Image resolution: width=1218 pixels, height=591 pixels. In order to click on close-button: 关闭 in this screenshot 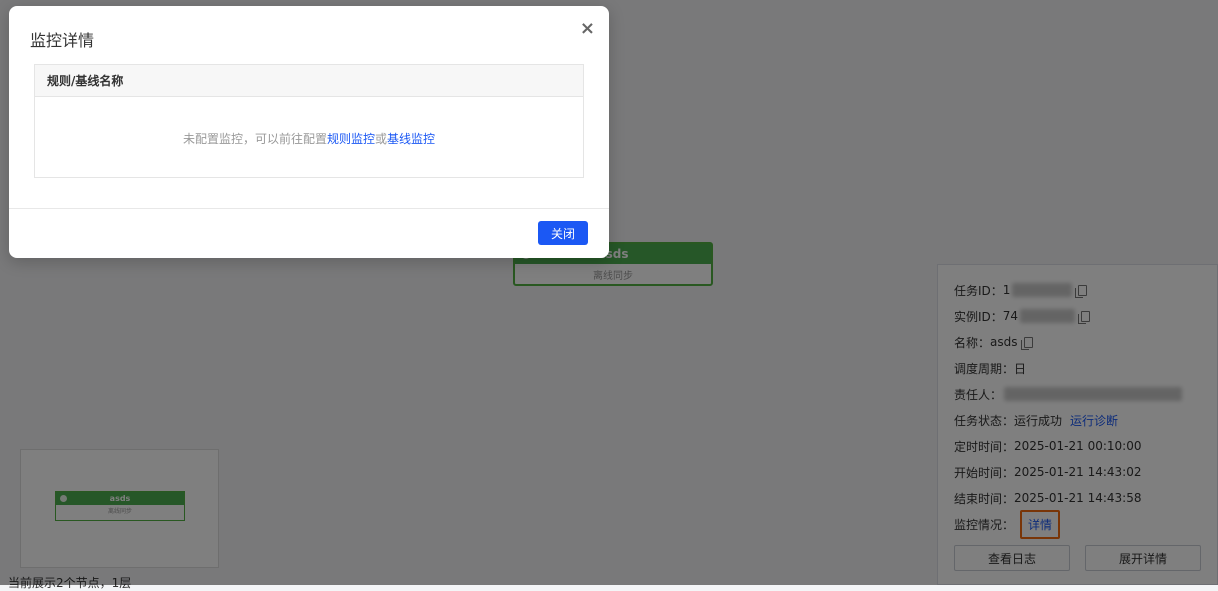, I will do `click(563, 233)`.